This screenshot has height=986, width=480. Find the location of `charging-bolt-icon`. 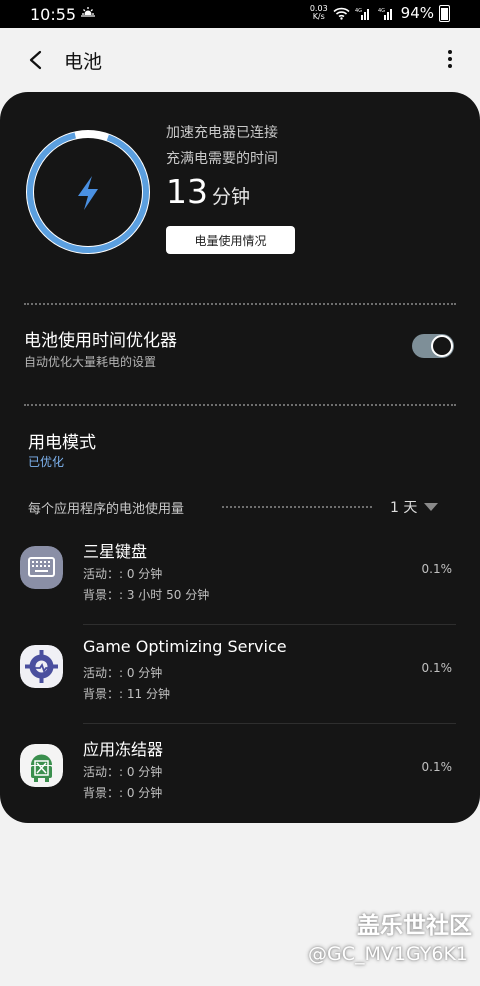

charging-bolt-icon is located at coordinates (88, 193).